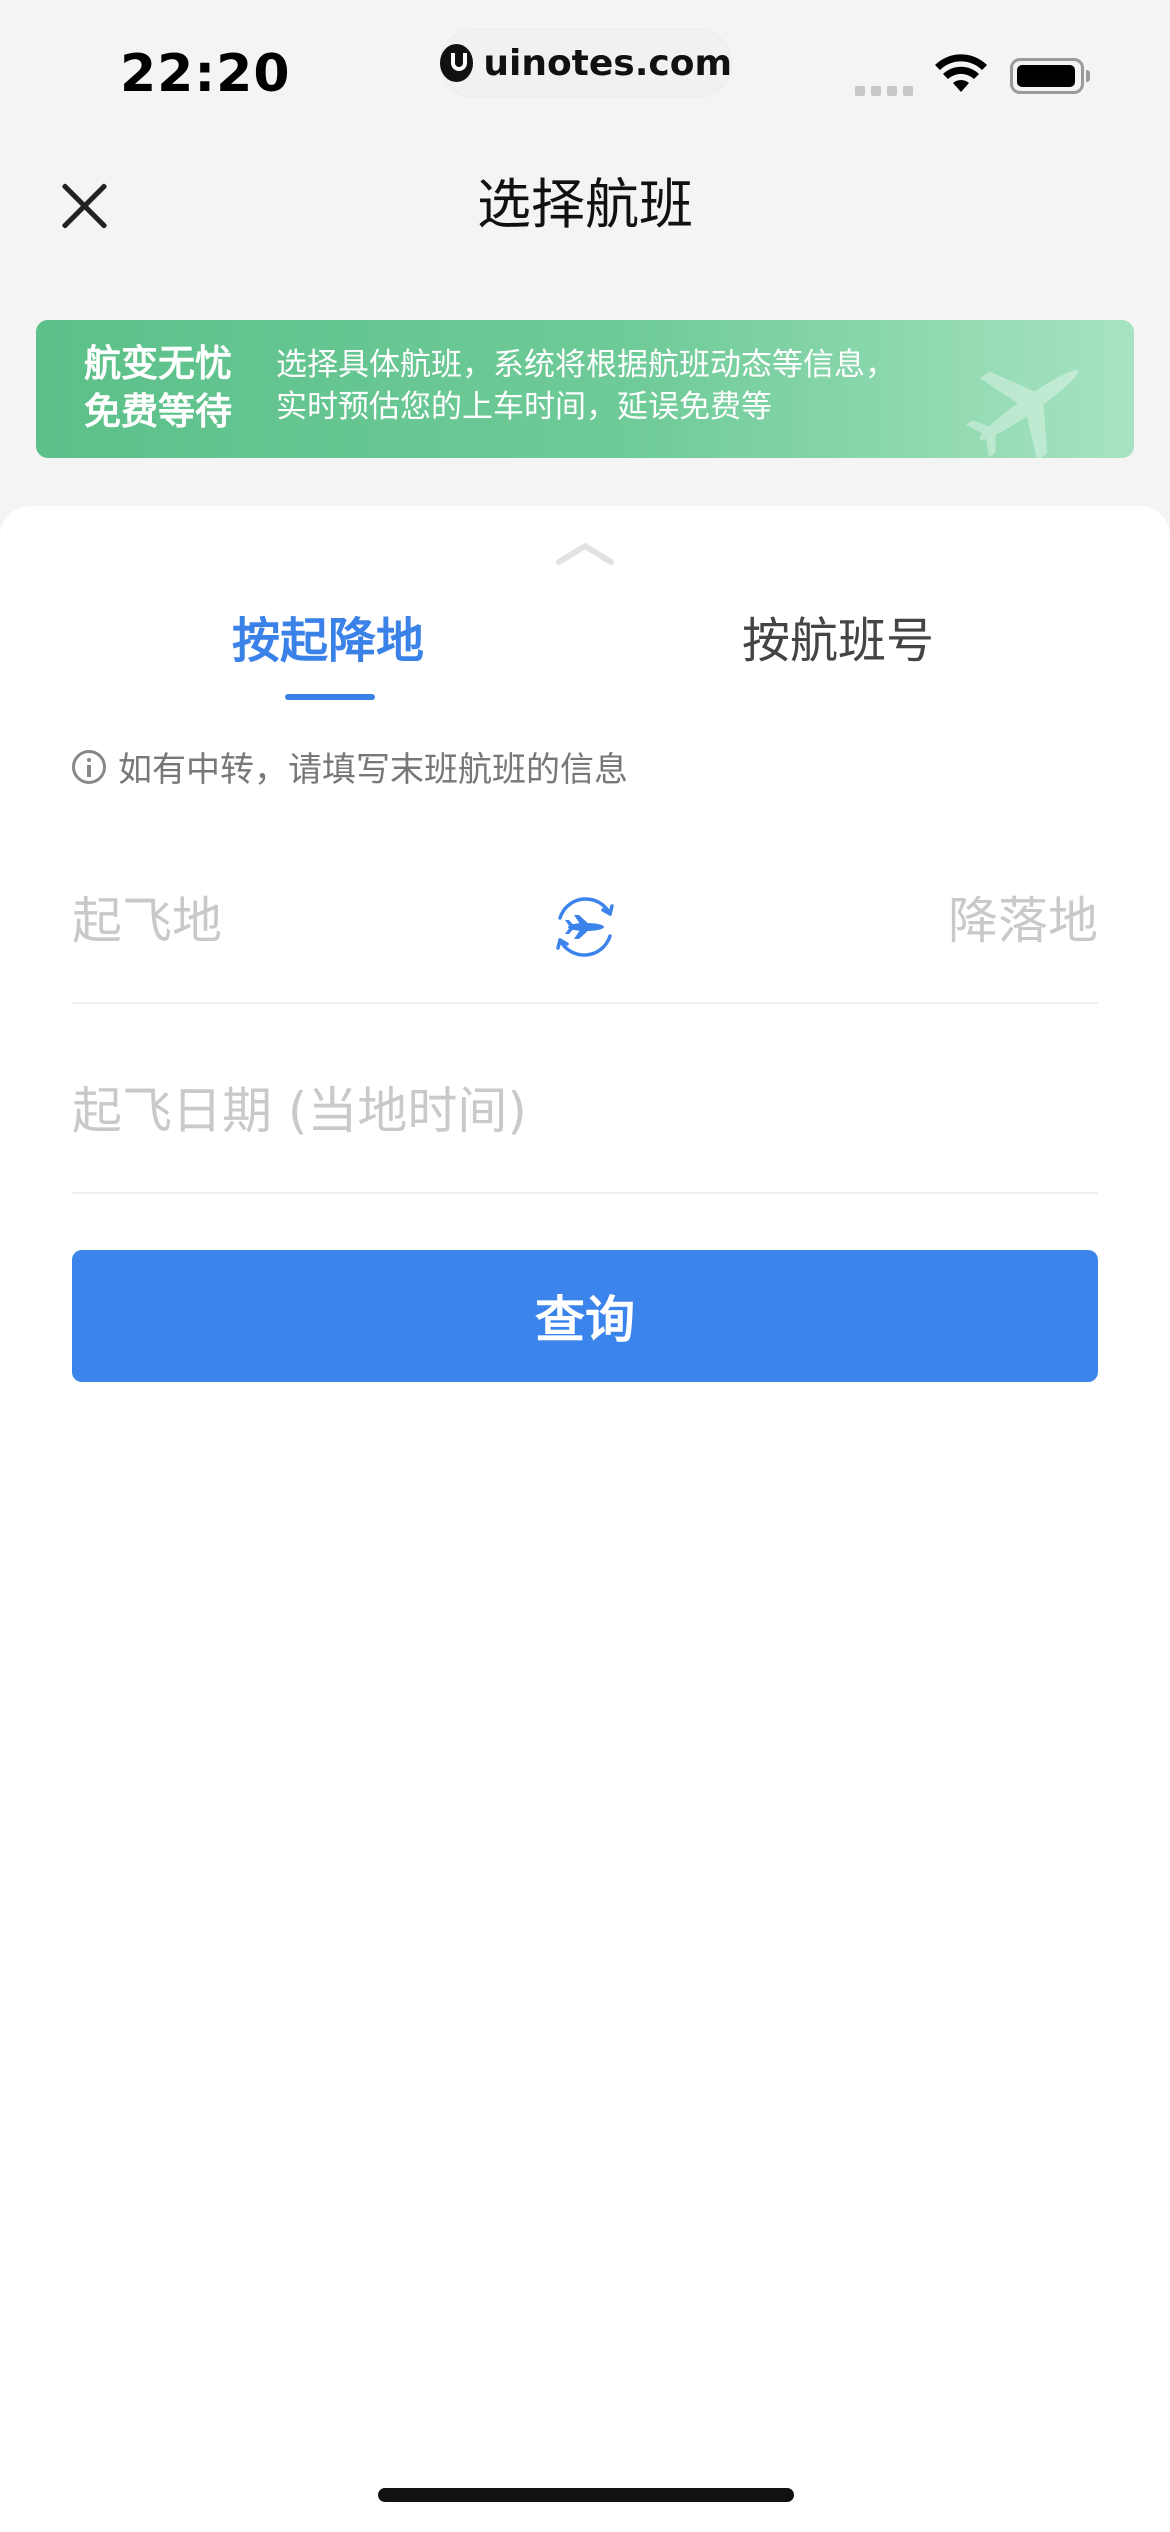 This screenshot has height=2532, width=1170. Describe the element at coordinates (328, 641) in the screenshot. I see `tab-by-route: 按起降地` at that location.